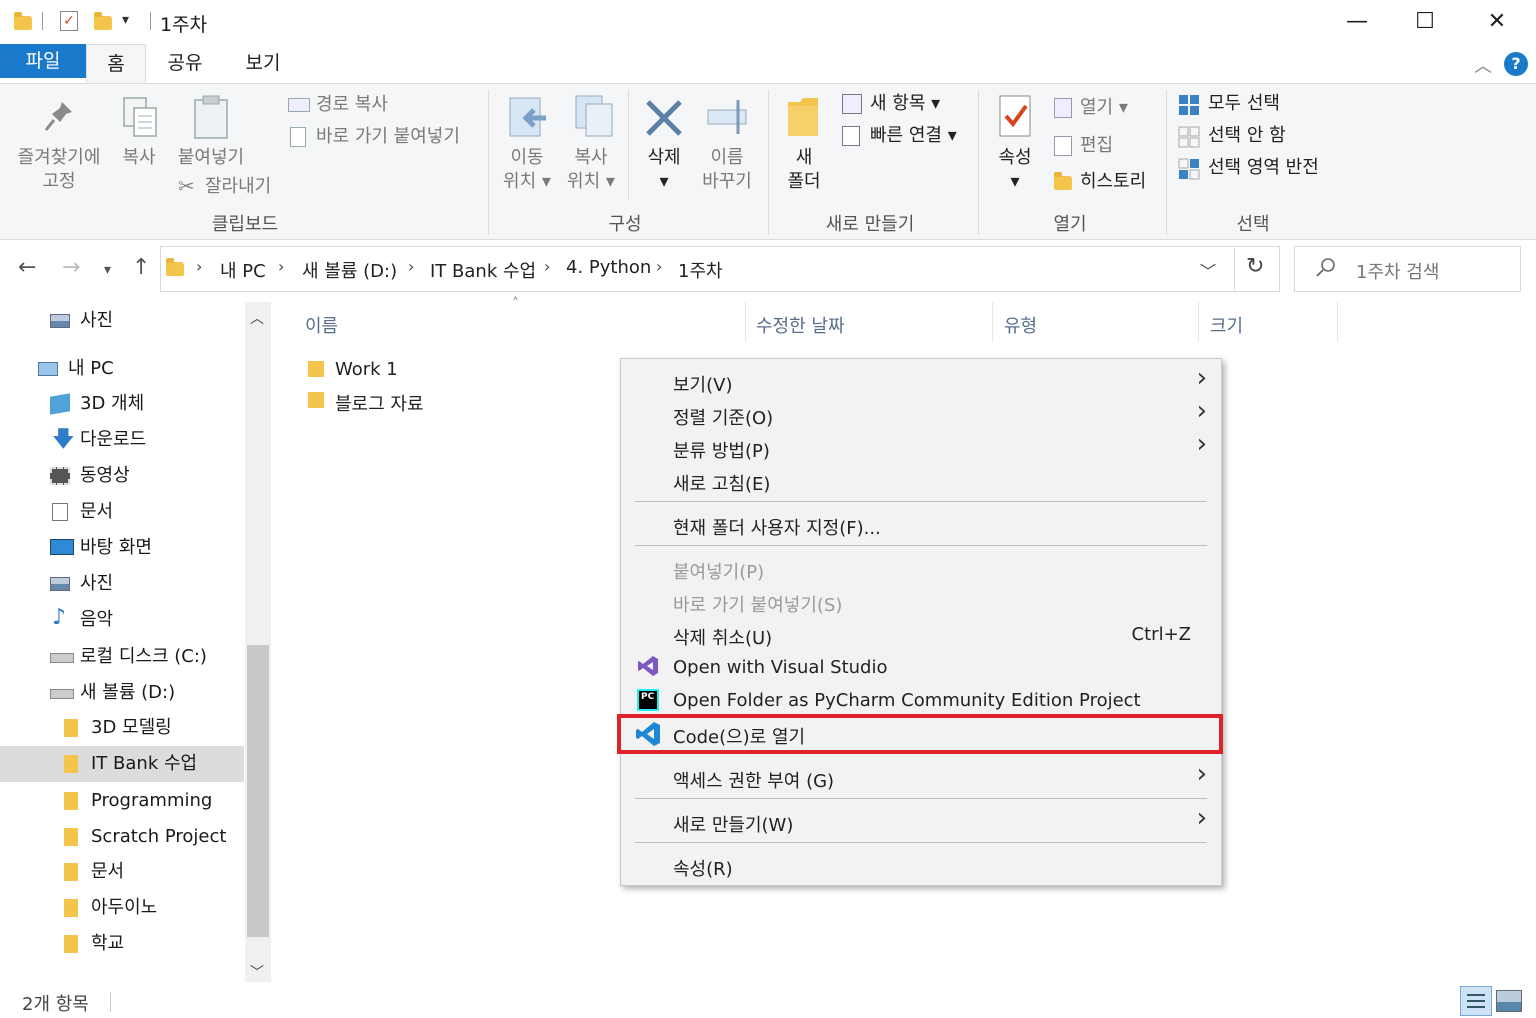  Describe the element at coordinates (905, 104) in the screenshot. I see `new-item-button: 새 항목 ▾` at that location.